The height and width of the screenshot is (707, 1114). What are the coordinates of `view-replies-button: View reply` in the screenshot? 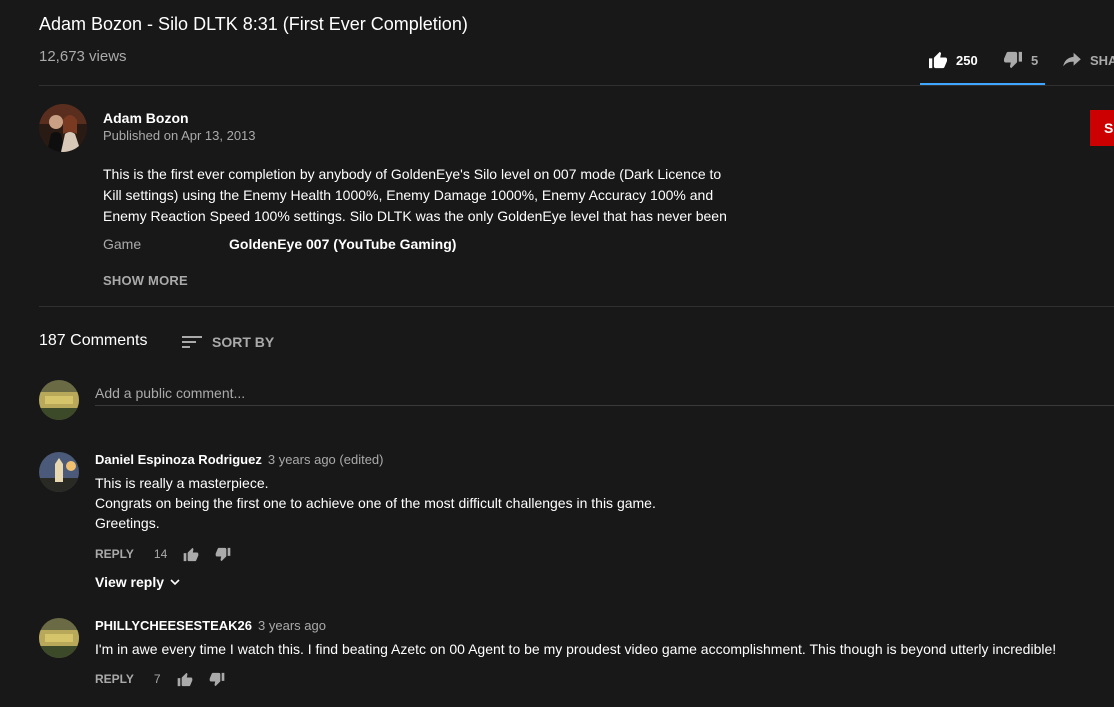 It's located at (137, 582).